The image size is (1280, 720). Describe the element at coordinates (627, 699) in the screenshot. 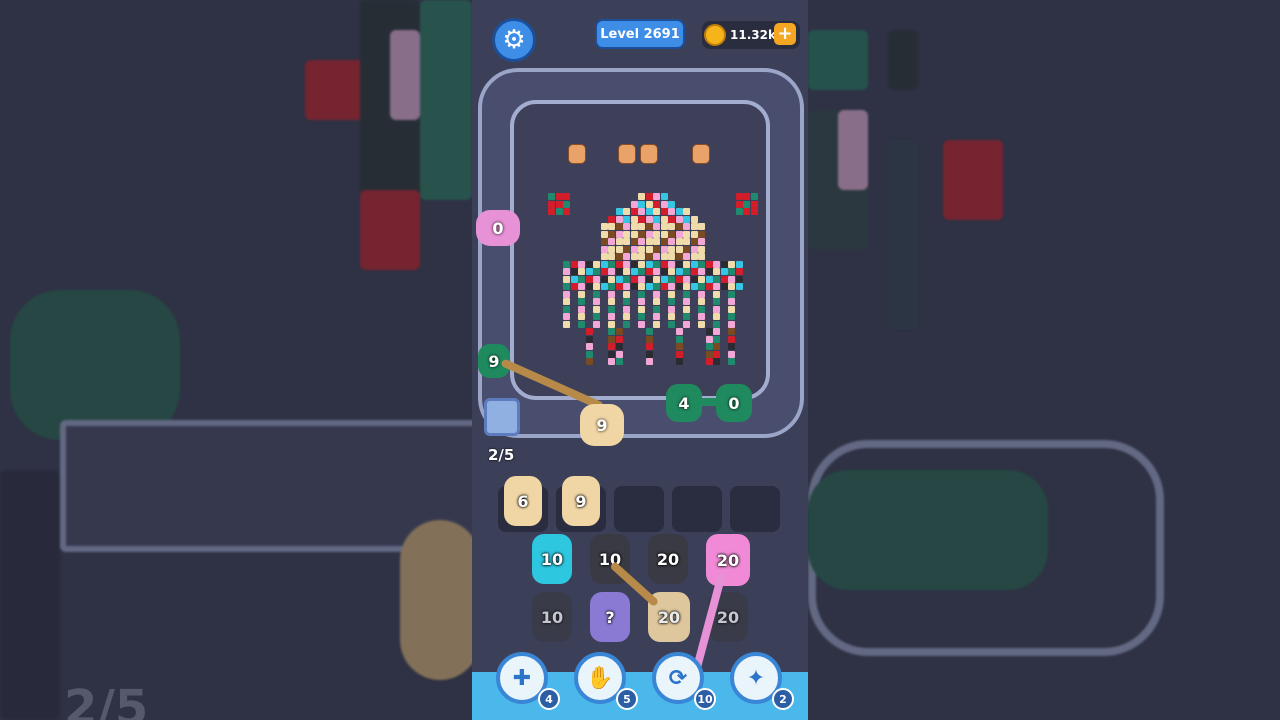

I see `powerup-count: 5` at that location.